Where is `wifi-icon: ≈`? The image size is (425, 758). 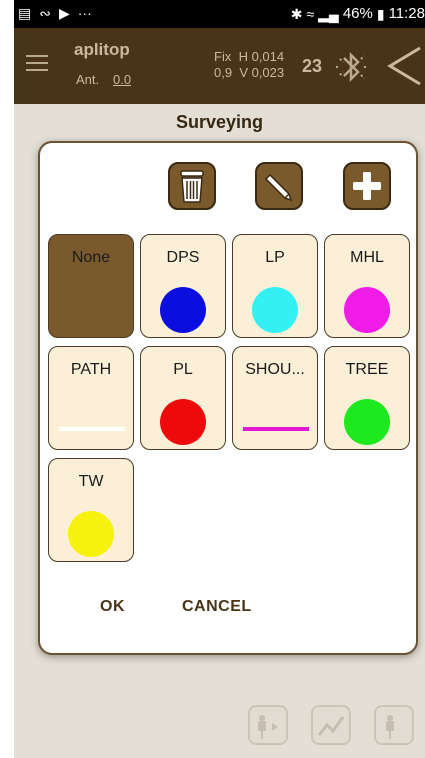
wifi-icon: ≈ is located at coordinates (310, 13).